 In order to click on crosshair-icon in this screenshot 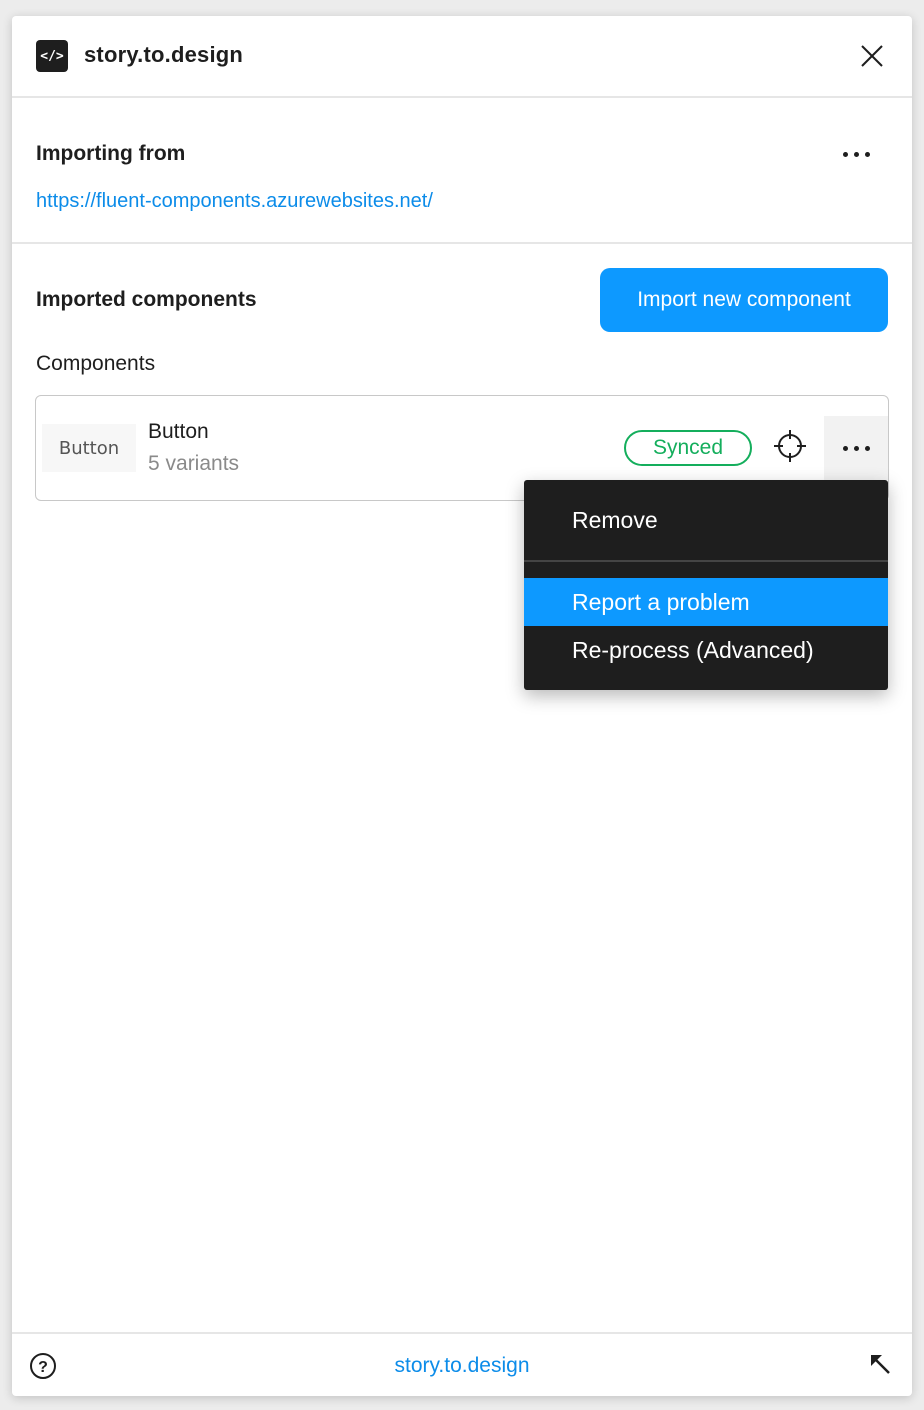, I will do `click(790, 446)`.